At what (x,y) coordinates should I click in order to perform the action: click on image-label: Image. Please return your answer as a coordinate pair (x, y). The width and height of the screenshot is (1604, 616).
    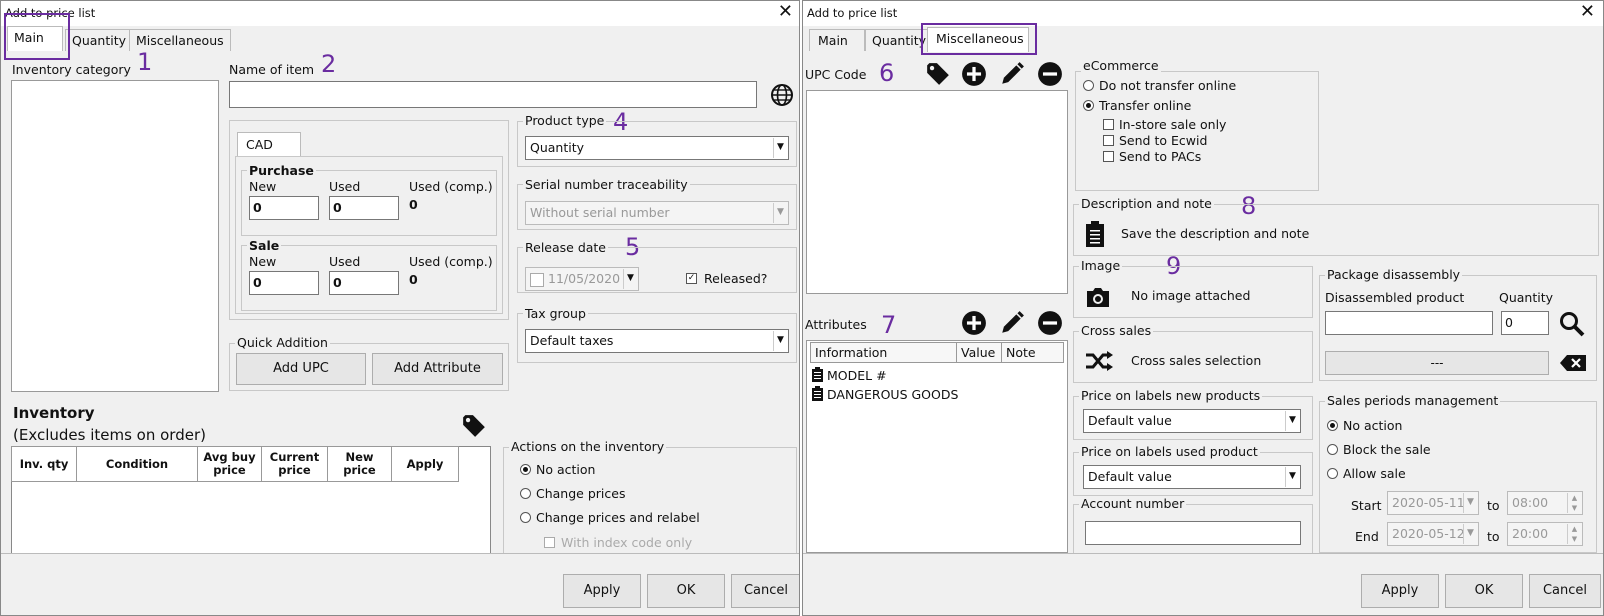
    Looking at the image, I should click on (1101, 265).